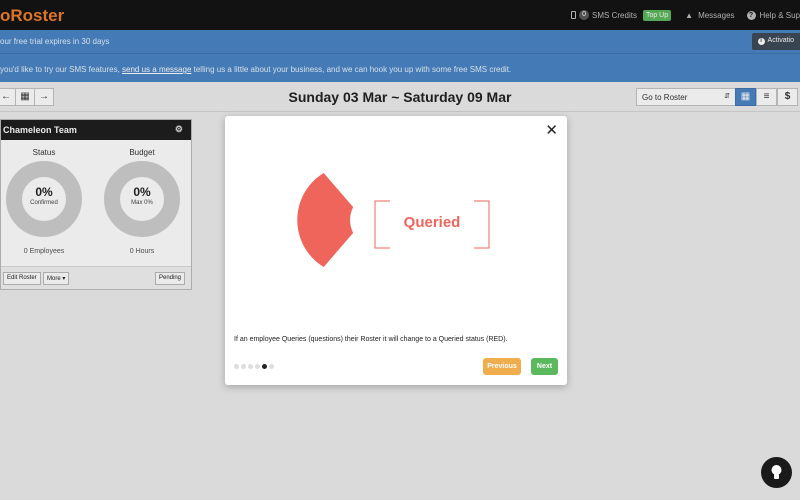 The width and height of the screenshot is (800, 500). What do you see at coordinates (544, 366) in the screenshot?
I see `next-button: Next` at bounding box center [544, 366].